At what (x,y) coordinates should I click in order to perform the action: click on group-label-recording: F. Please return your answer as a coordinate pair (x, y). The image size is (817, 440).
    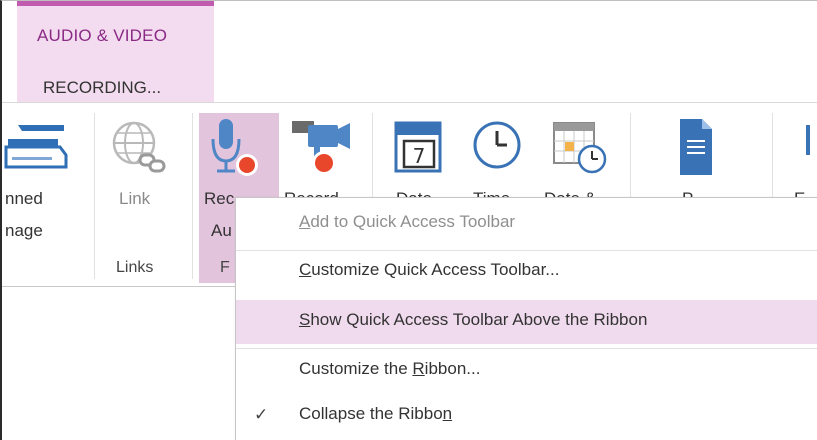
    Looking at the image, I should click on (225, 267).